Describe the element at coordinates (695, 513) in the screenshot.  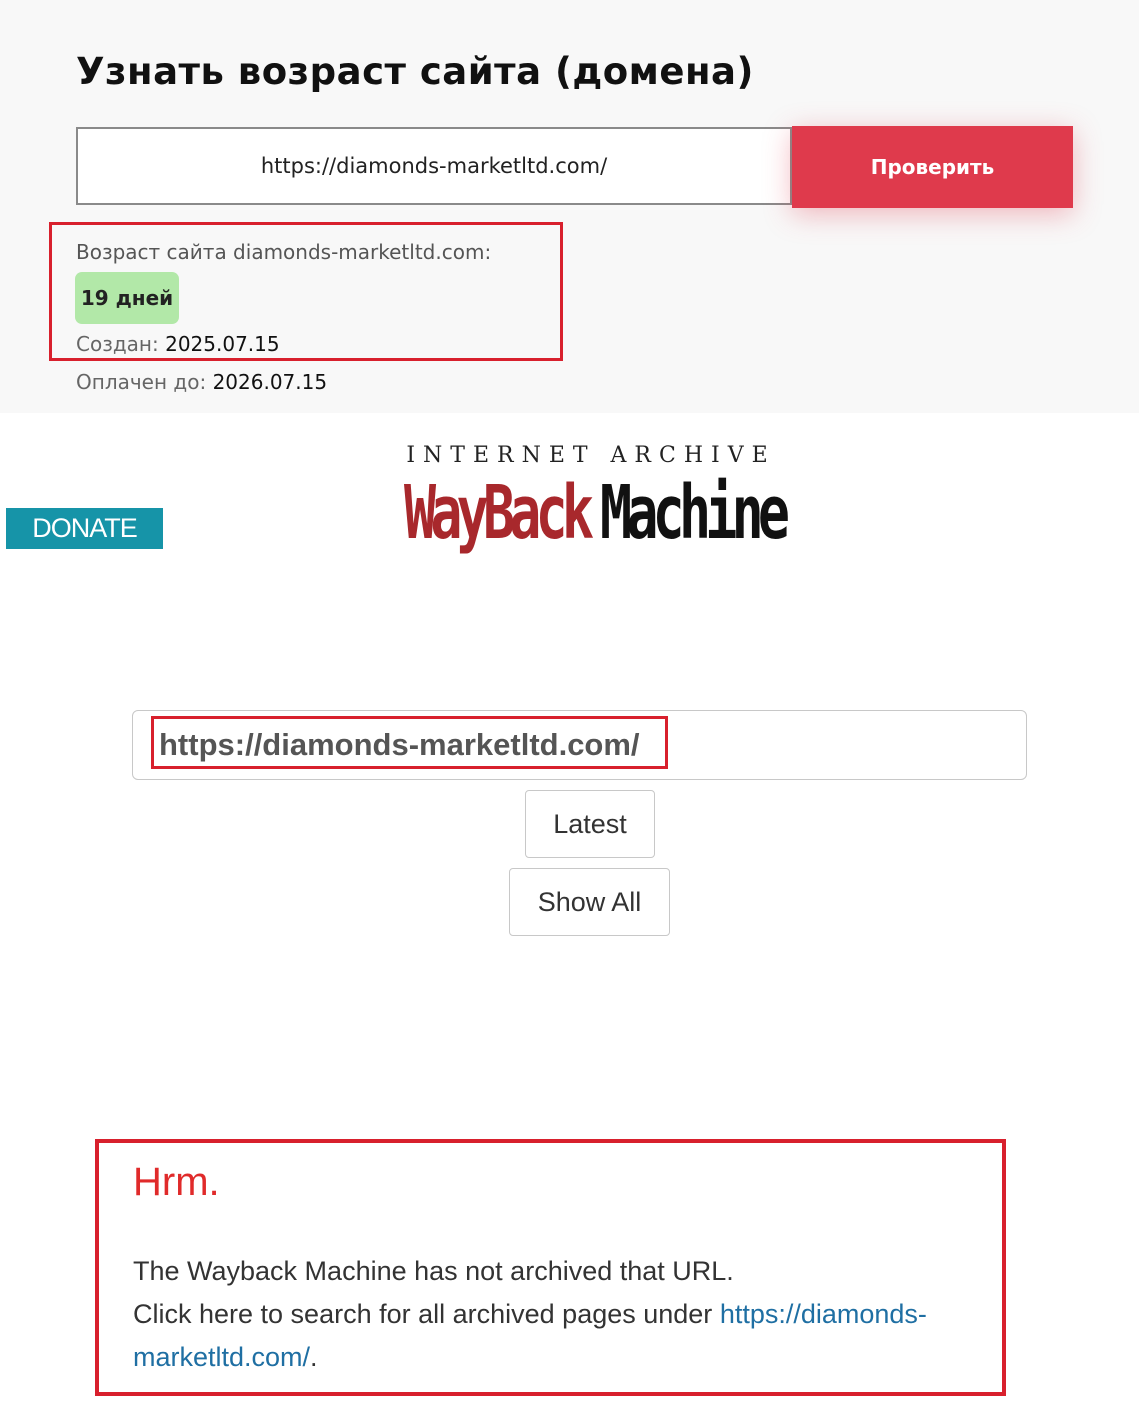
I see `logo-machine-word: Machine` at that location.